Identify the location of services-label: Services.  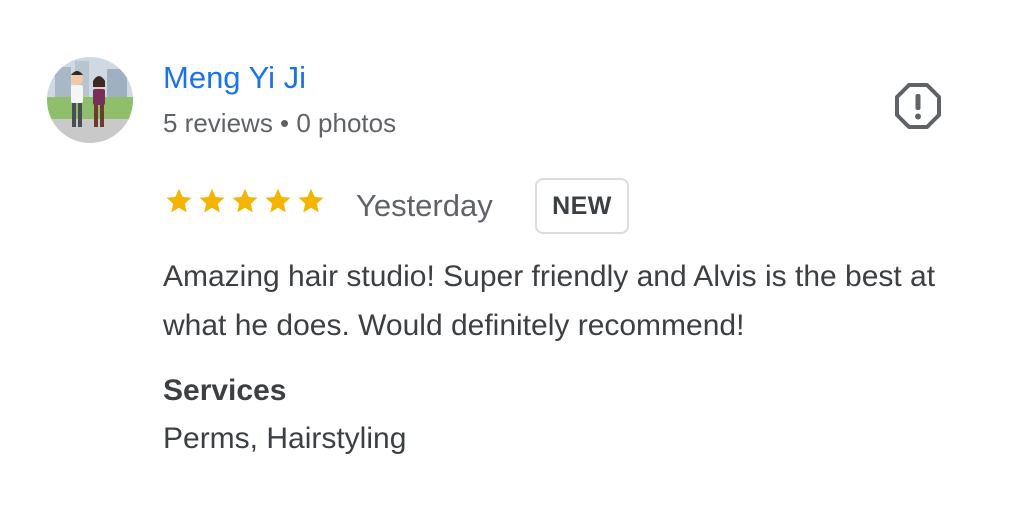
(225, 390).